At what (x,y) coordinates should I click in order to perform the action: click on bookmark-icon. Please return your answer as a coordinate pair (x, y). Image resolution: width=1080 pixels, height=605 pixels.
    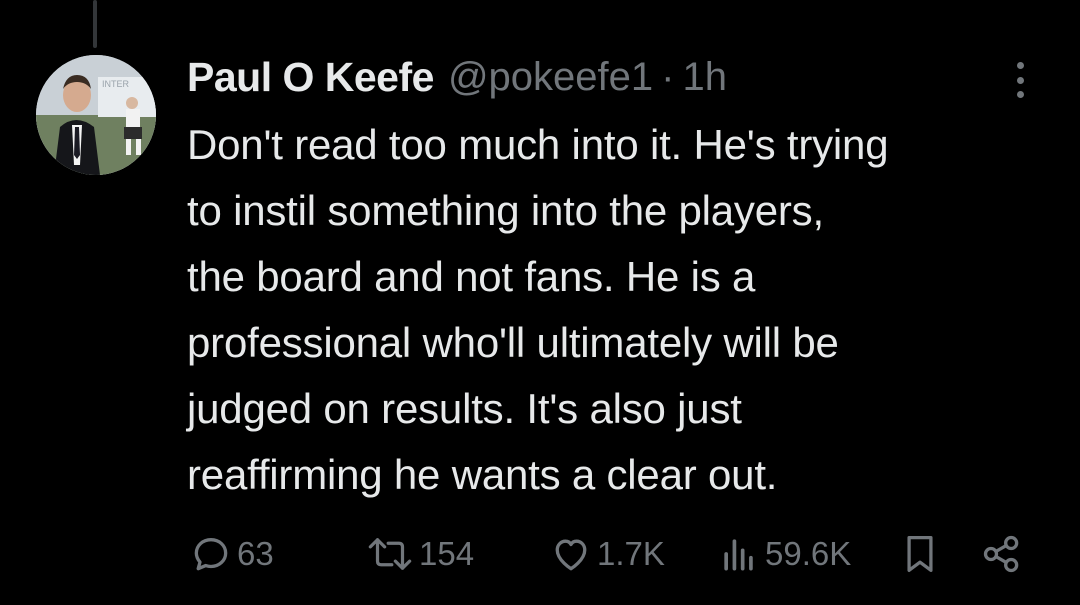
    Looking at the image, I should click on (920, 554).